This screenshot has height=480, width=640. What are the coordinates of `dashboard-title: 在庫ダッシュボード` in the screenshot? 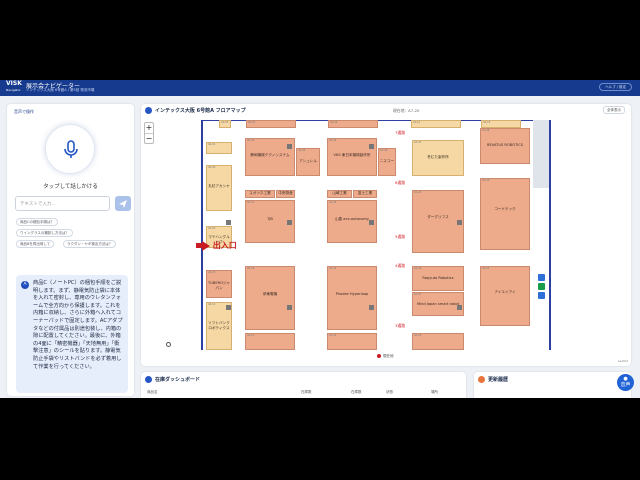 It's located at (178, 380).